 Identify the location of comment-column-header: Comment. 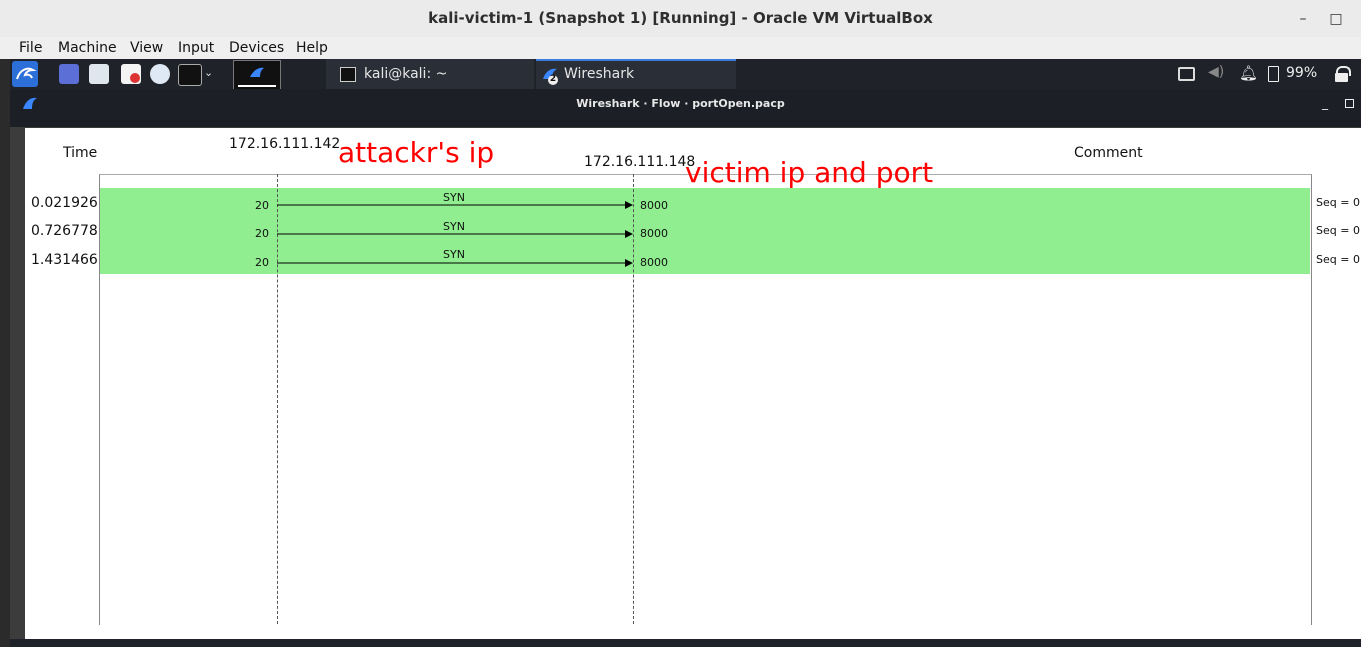
(1108, 153).